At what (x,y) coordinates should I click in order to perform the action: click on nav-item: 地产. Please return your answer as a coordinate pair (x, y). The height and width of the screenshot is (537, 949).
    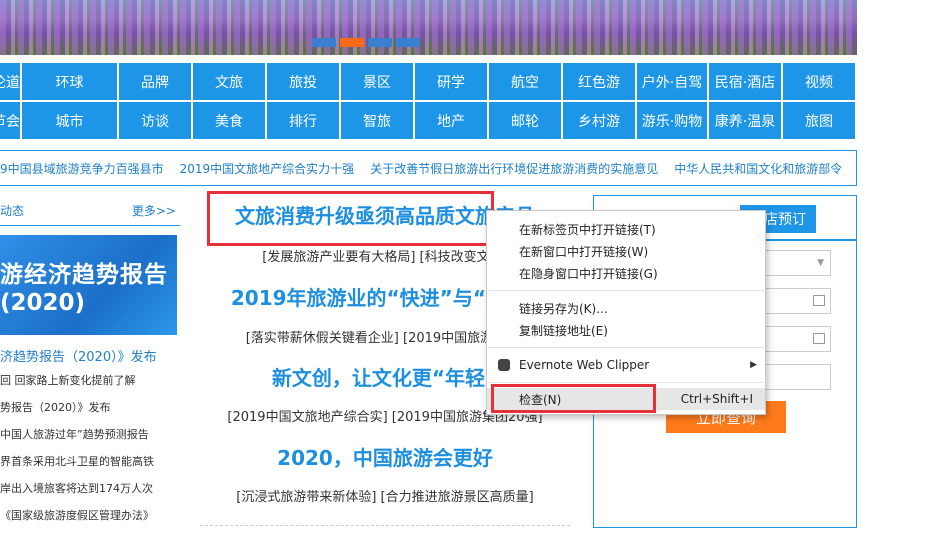
    Looking at the image, I should click on (451, 120).